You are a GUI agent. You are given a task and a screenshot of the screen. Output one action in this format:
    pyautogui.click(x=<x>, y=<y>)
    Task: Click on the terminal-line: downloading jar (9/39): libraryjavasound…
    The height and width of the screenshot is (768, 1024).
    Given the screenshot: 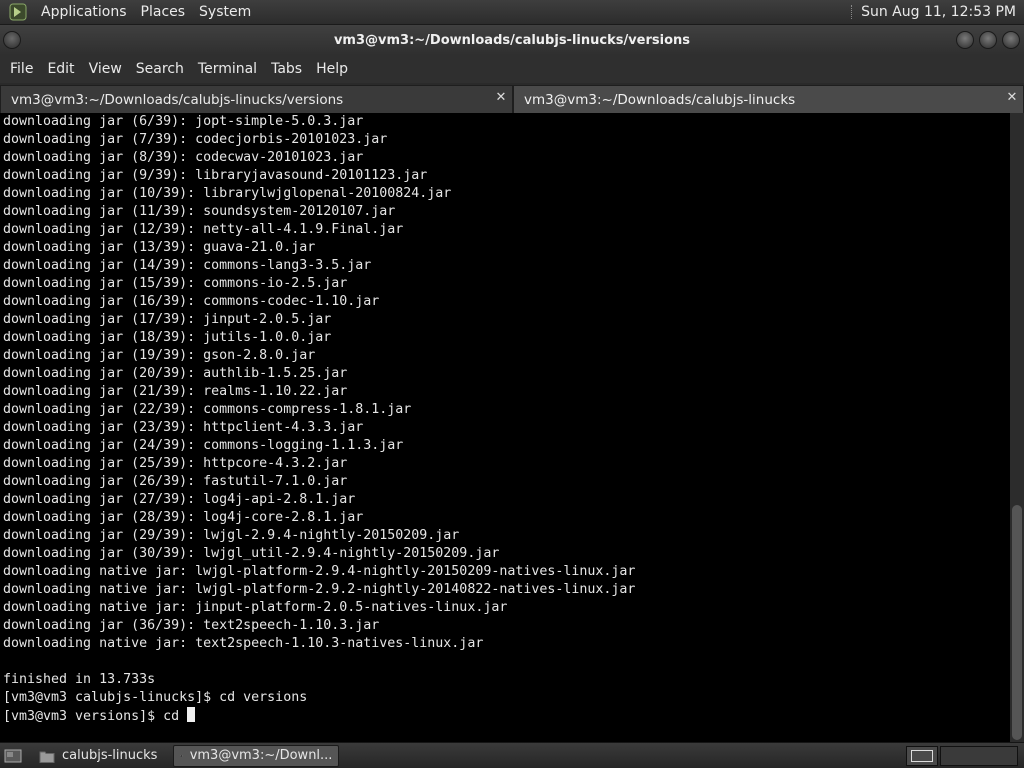 What is the action you would take?
    pyautogui.click(x=215, y=175)
    